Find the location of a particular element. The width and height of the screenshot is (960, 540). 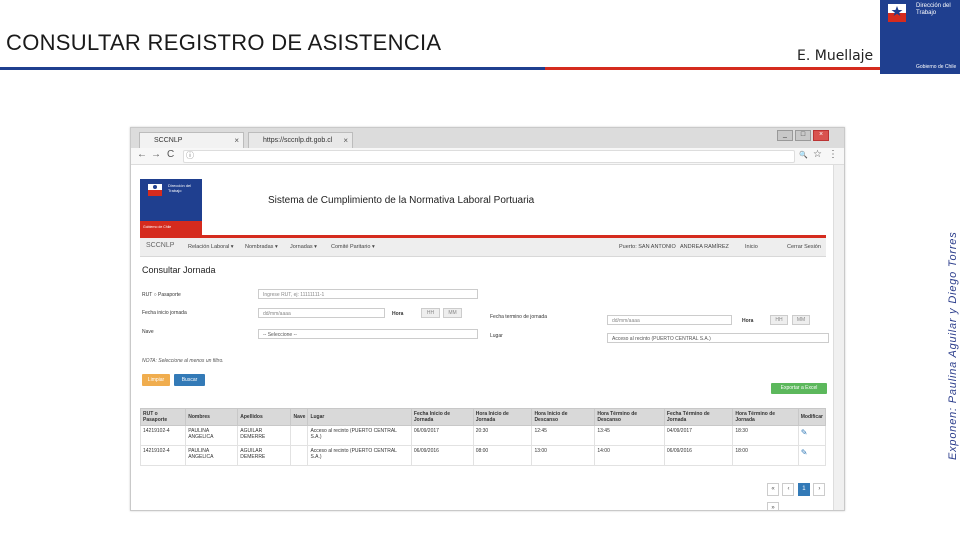

minimize-button: _ is located at coordinates (785, 135).